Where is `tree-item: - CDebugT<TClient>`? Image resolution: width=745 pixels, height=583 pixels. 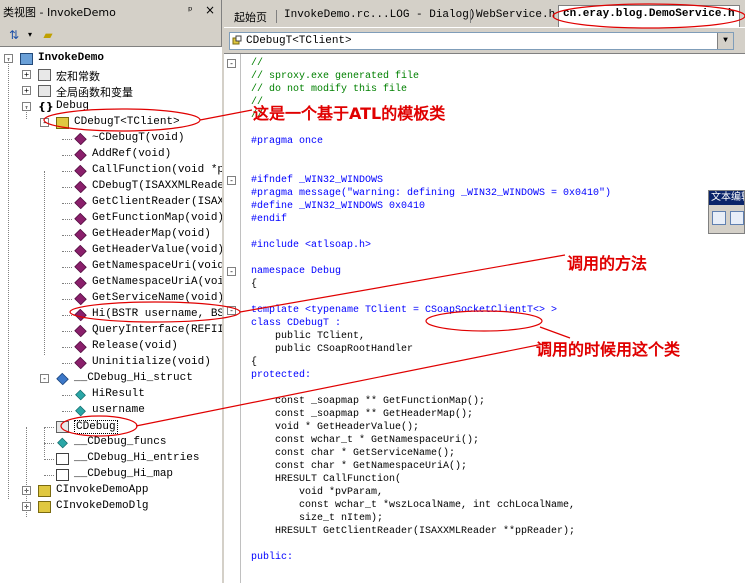
tree-item: - CDebugT<TClient> is located at coordinates (111, 123).